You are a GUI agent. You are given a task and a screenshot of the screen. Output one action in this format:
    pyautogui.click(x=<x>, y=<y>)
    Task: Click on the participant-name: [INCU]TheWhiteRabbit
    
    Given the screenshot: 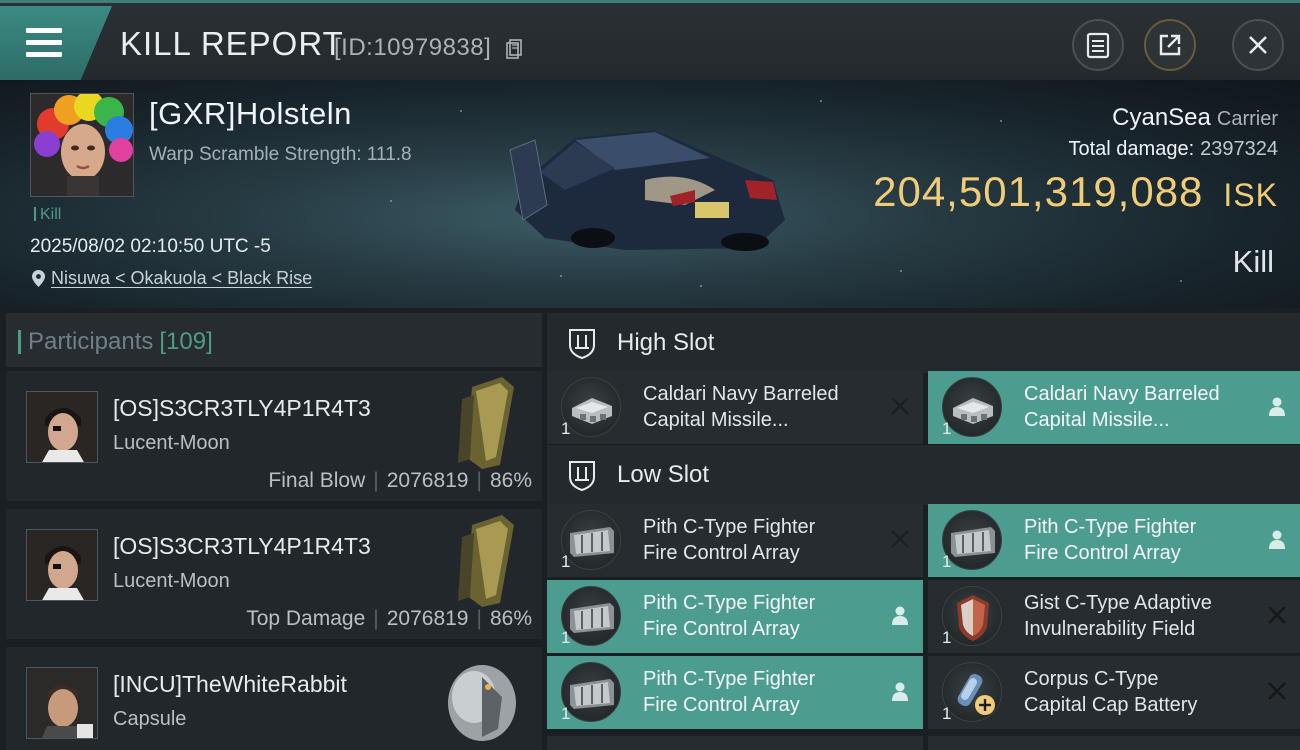 What is the action you would take?
    pyautogui.click(x=230, y=684)
    